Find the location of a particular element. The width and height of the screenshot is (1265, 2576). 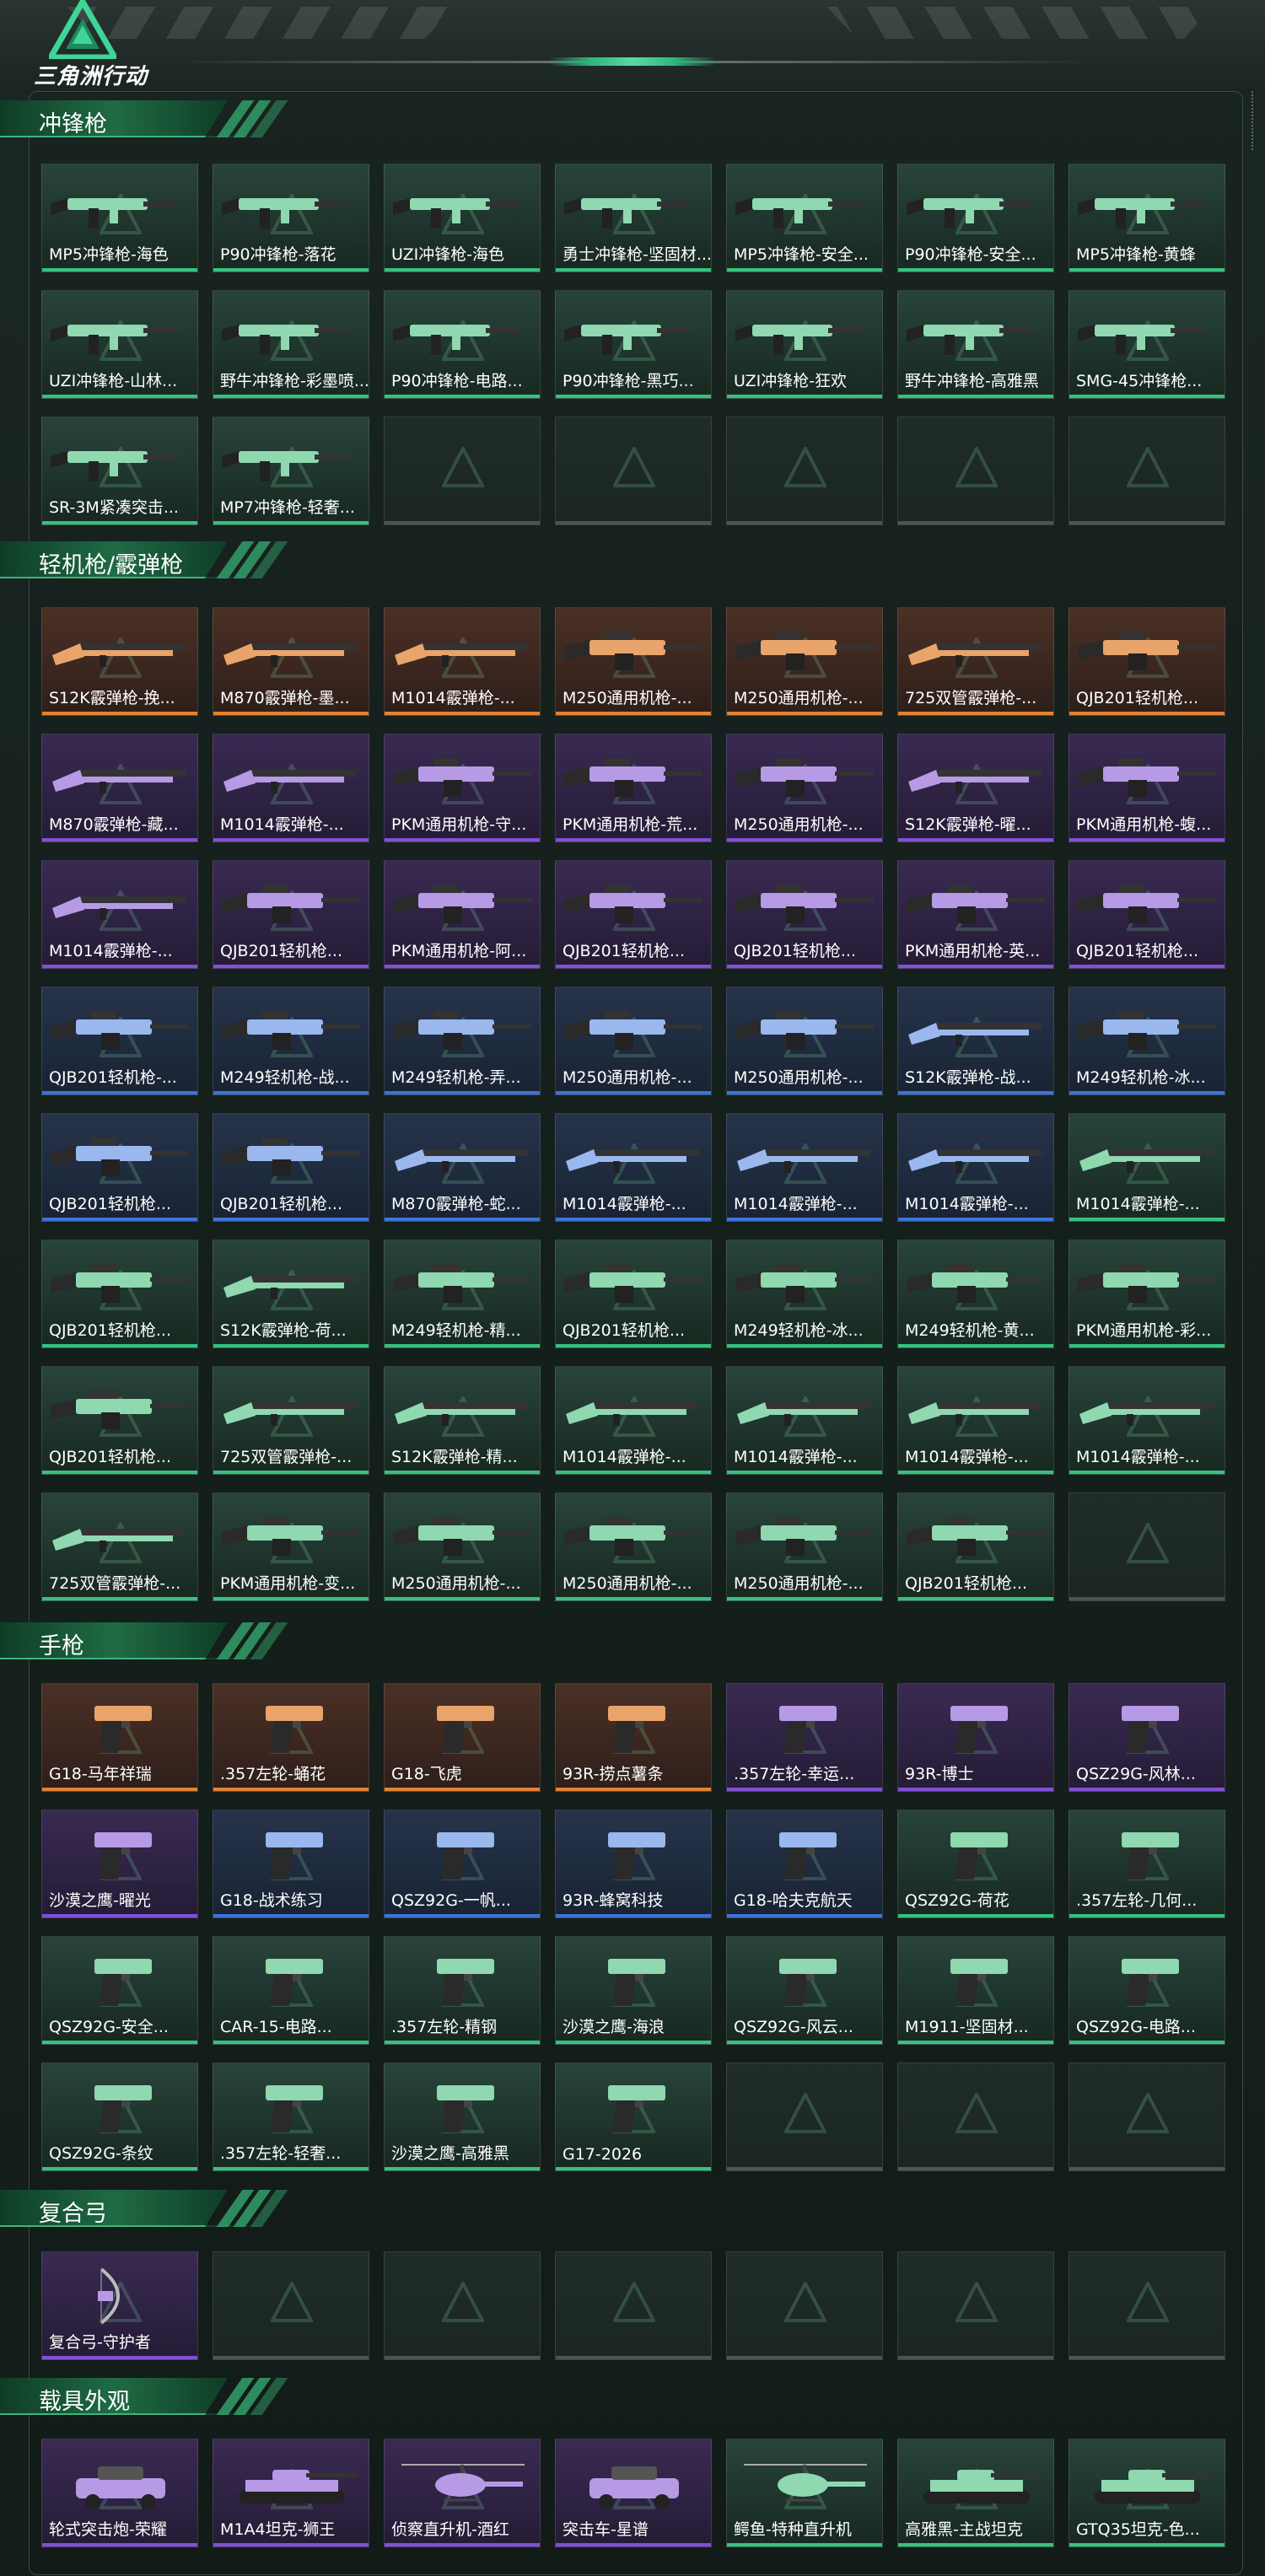

item-card: G18-马年祥瑞 is located at coordinates (119, 1737).